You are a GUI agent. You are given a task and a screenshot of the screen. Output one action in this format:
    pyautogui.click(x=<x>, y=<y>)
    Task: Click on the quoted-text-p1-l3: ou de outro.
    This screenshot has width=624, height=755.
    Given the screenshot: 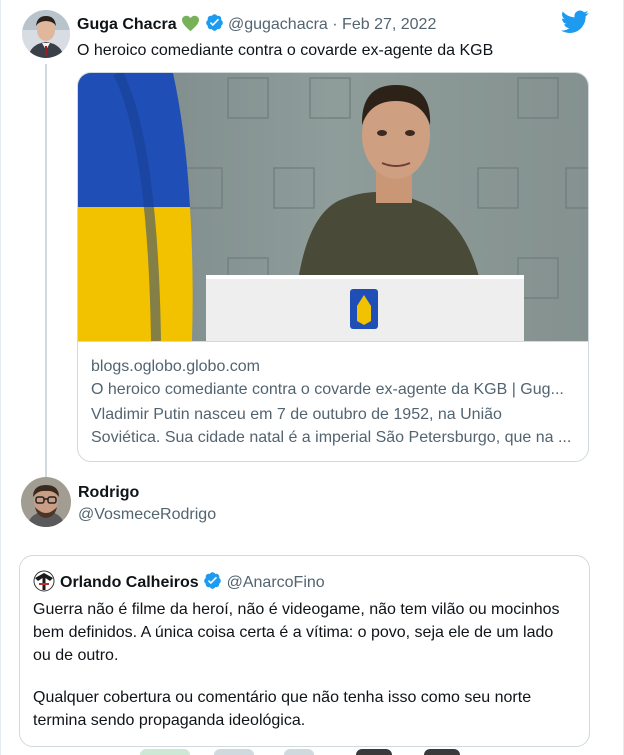 What is the action you would take?
    pyautogui.click(x=76, y=655)
    